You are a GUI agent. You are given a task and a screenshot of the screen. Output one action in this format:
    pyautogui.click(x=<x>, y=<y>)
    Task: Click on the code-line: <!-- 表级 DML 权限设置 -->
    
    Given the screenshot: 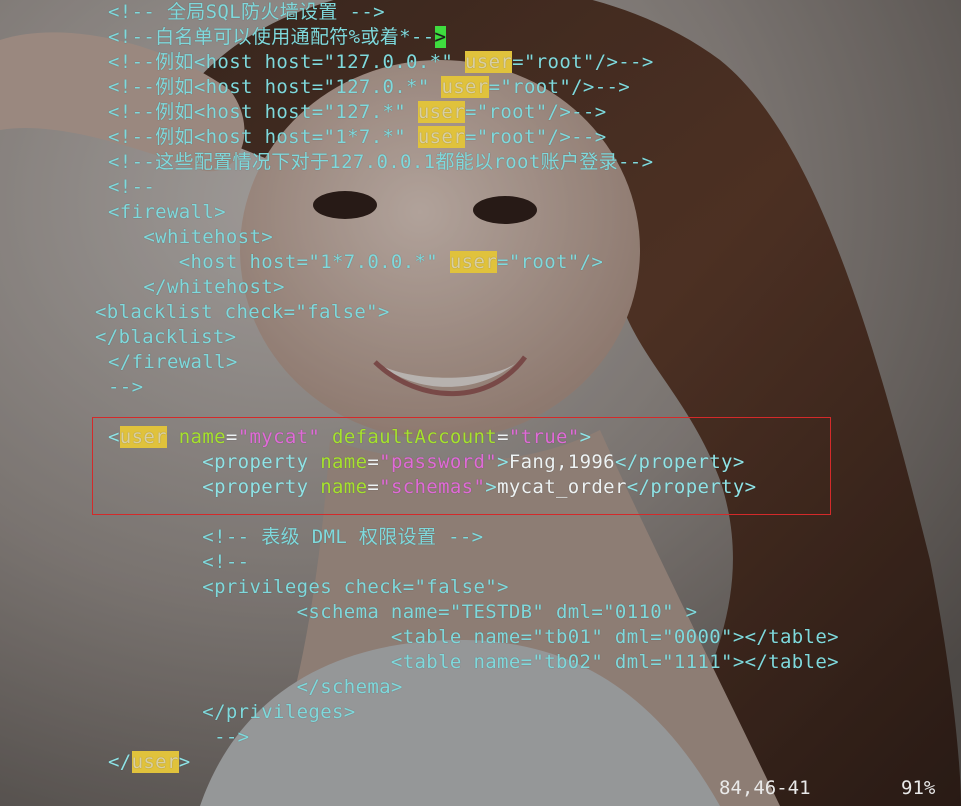 What is the action you would take?
    pyautogui.click(x=295, y=537)
    